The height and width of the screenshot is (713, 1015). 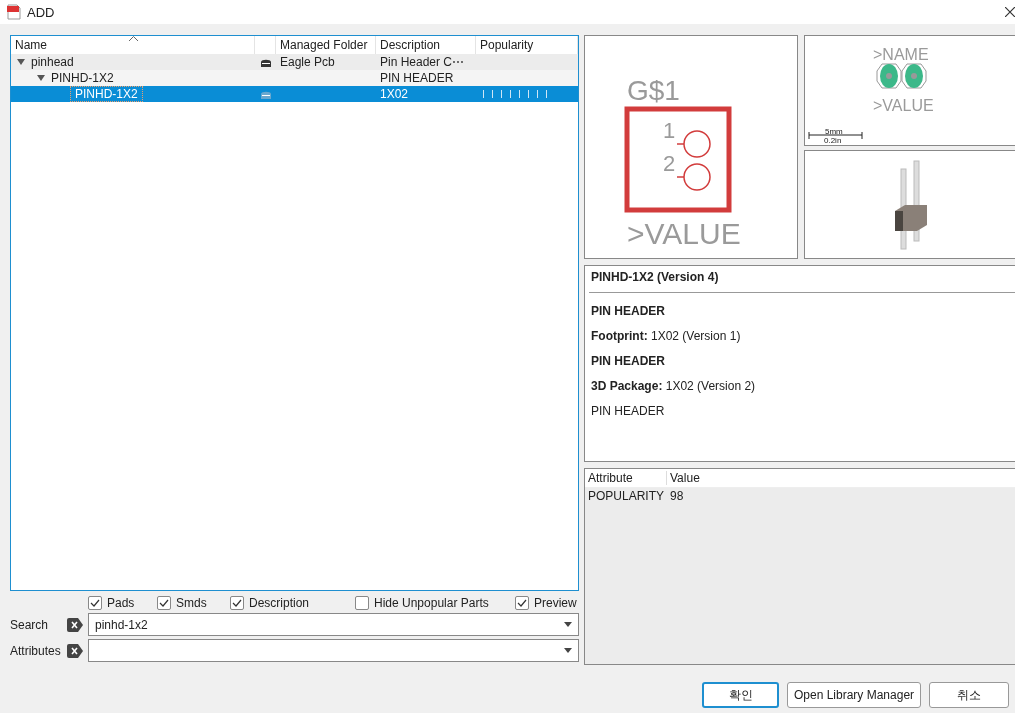 What do you see at coordinates (903, 105) in the screenshot?
I see `package-value: >VALUE` at bounding box center [903, 105].